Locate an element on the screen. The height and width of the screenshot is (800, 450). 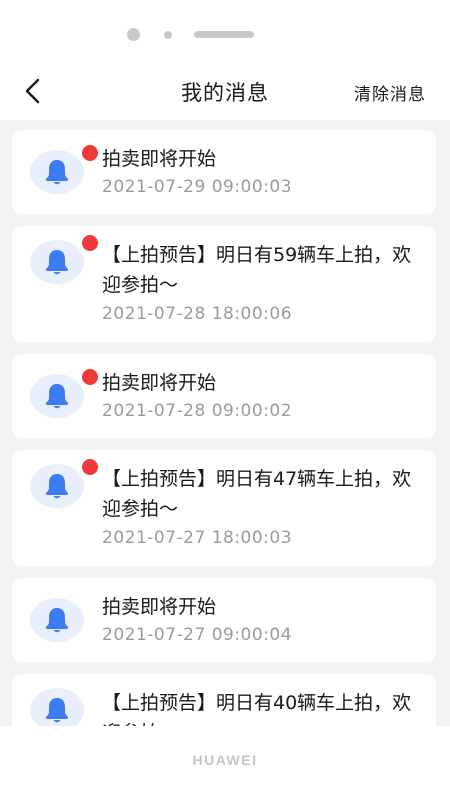
sensor-dot is located at coordinates (168, 35).